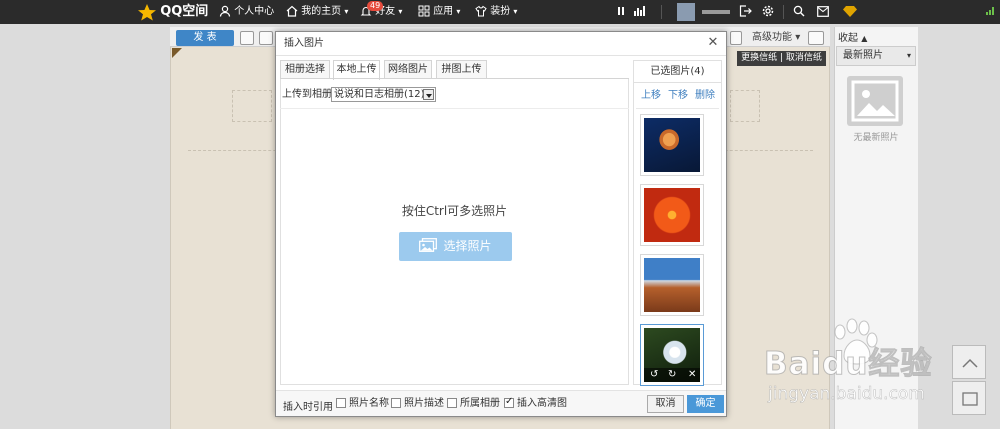 The width and height of the screenshot is (1000, 429). I want to click on publish-button: 发 表, so click(205, 38).